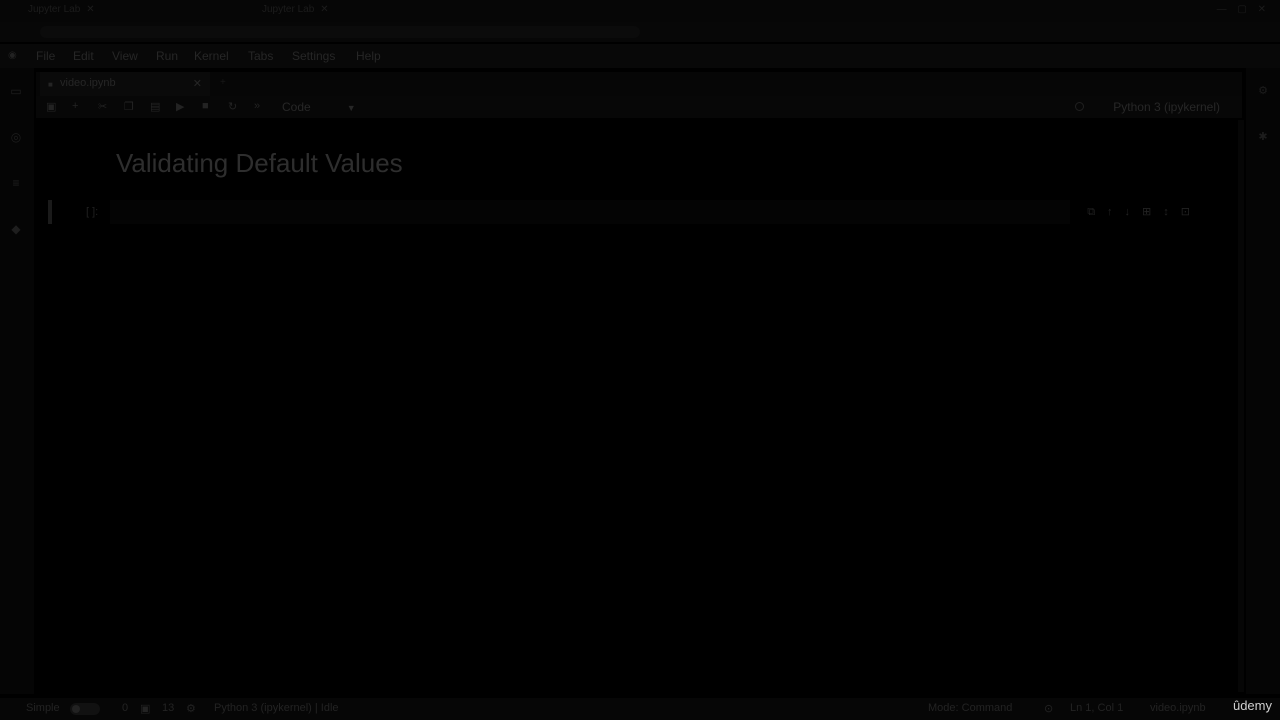  I want to click on jupyter-logo-icon: ◉, so click(12, 55).